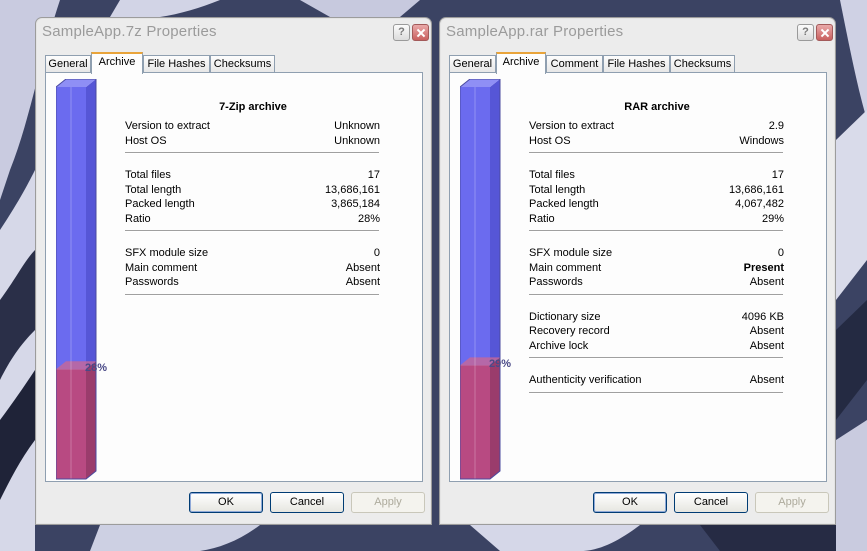 This screenshot has height=551, width=867. I want to click on tab-comment: Comment, so click(574, 64).